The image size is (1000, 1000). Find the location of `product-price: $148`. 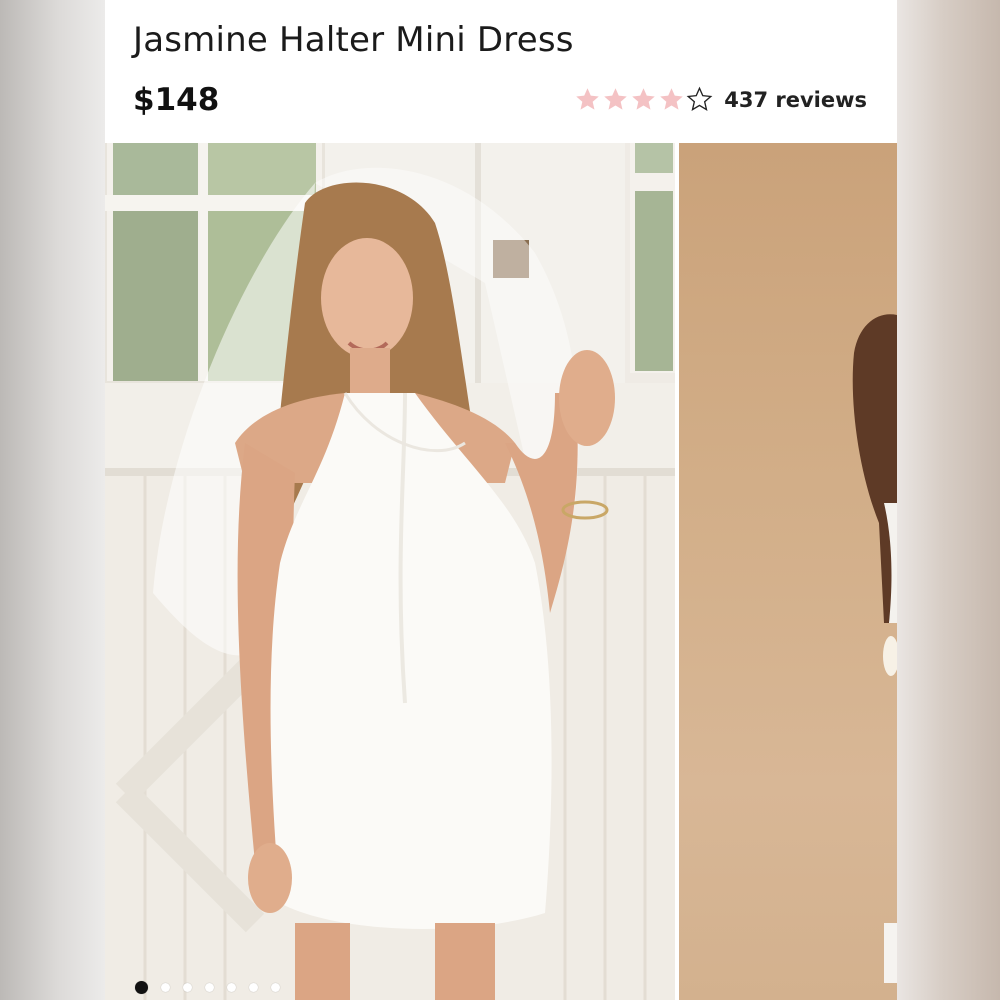

product-price: $148 is located at coordinates (176, 100).